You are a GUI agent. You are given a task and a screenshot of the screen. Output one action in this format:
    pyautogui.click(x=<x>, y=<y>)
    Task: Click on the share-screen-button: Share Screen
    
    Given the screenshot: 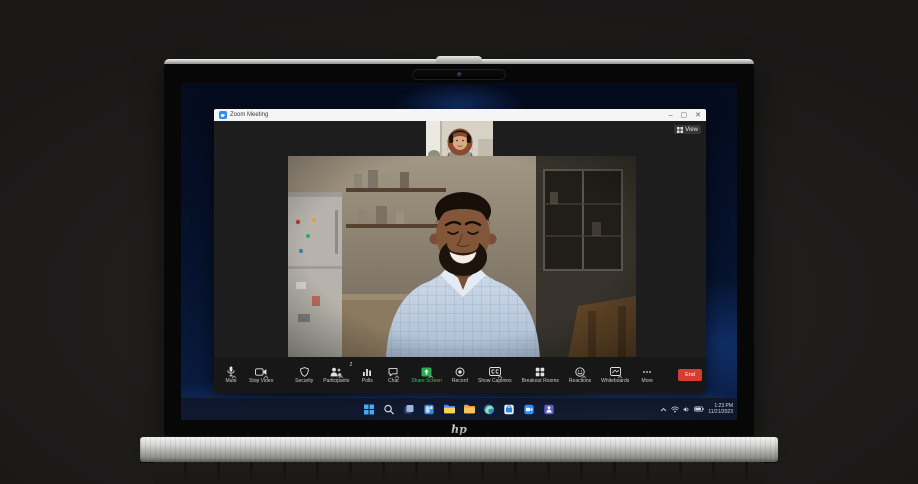 What is the action you would take?
    pyautogui.click(x=426, y=375)
    